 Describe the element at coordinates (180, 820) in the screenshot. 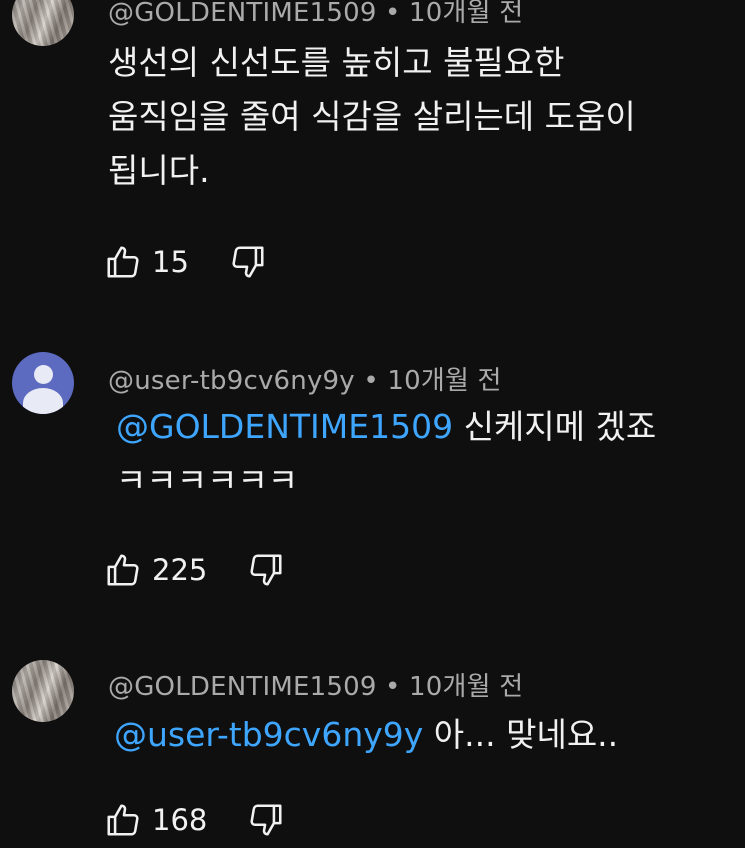

I see `like-count: 168` at that location.